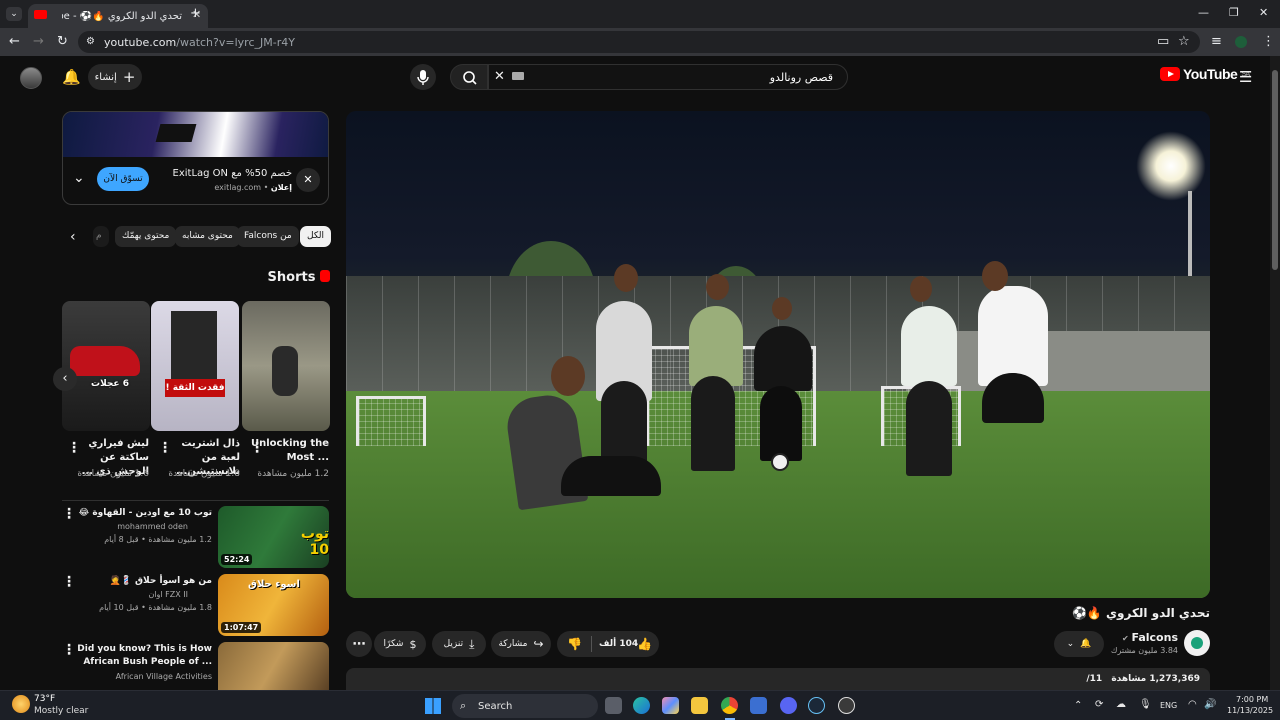  Describe the element at coordinates (423, 77) in the screenshot. I see `voice-search-mic-icon` at that location.